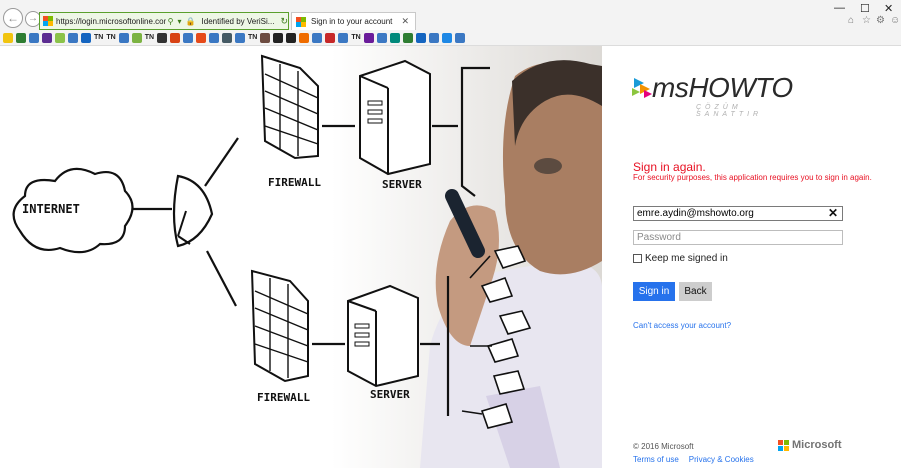 This screenshot has width=901, height=468. I want to click on favorites-bar: TN TN TN TN TN, so click(450, 38).